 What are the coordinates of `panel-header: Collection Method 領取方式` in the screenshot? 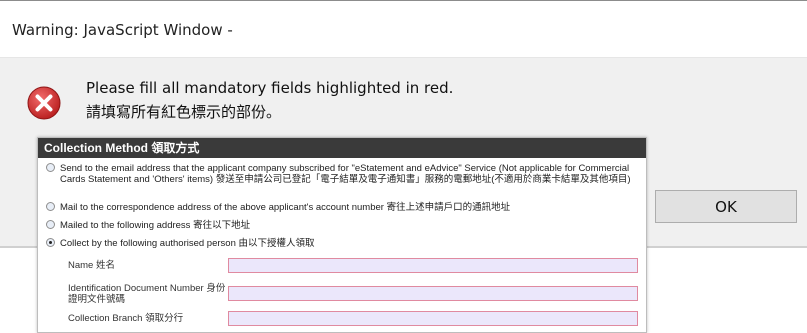 It's located at (342, 148).